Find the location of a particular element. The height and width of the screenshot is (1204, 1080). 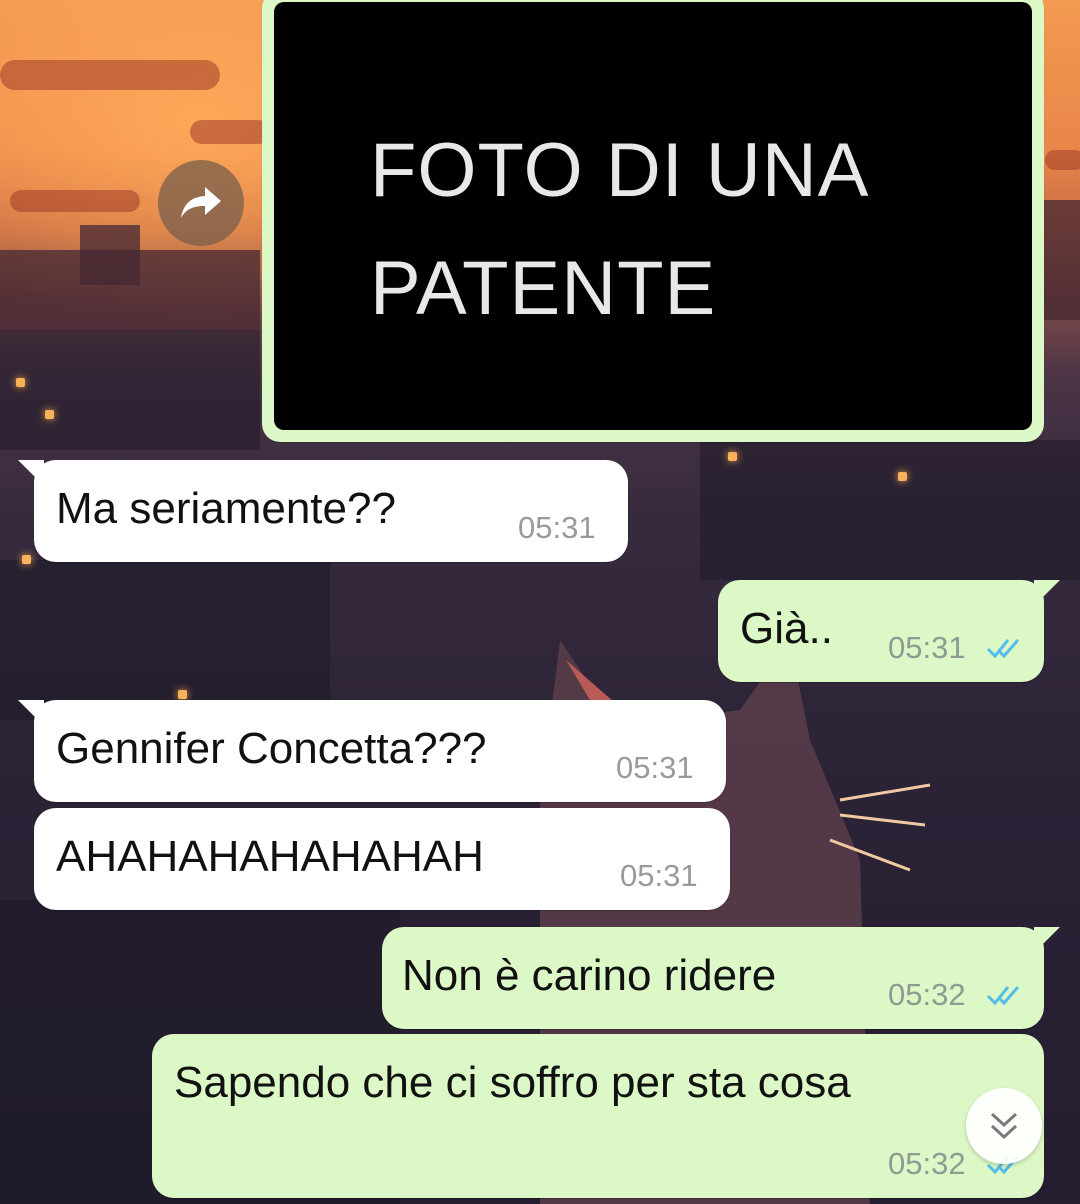

photo-caption-text: FOTO DI UNA PATENTE is located at coordinates (620, 229).